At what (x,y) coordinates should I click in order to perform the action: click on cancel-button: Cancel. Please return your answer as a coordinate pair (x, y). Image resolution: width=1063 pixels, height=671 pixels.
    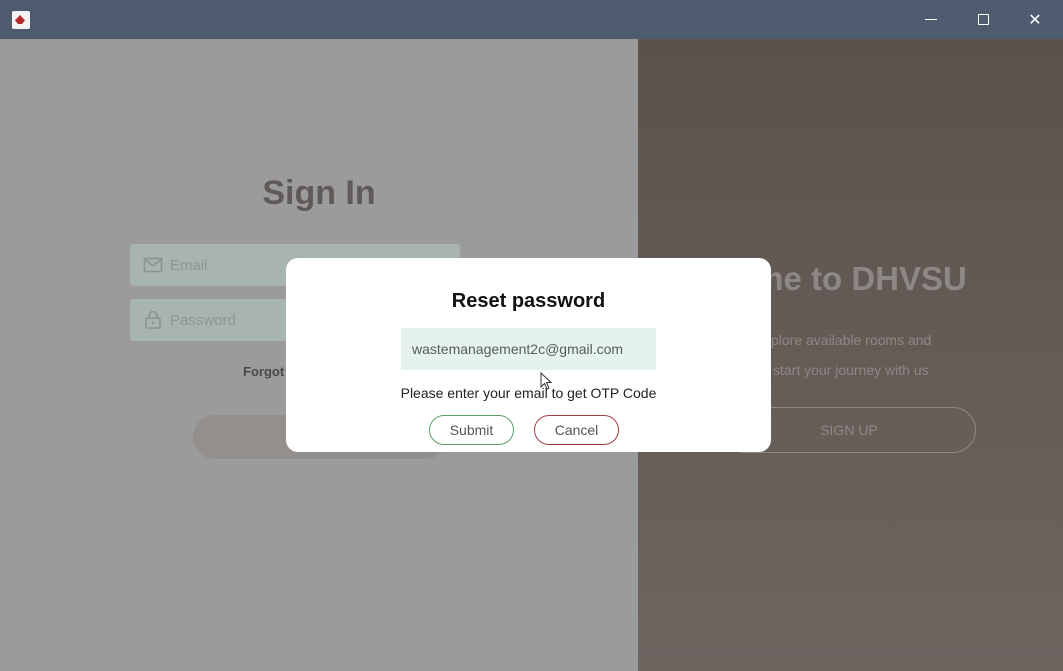
    Looking at the image, I should click on (576, 430).